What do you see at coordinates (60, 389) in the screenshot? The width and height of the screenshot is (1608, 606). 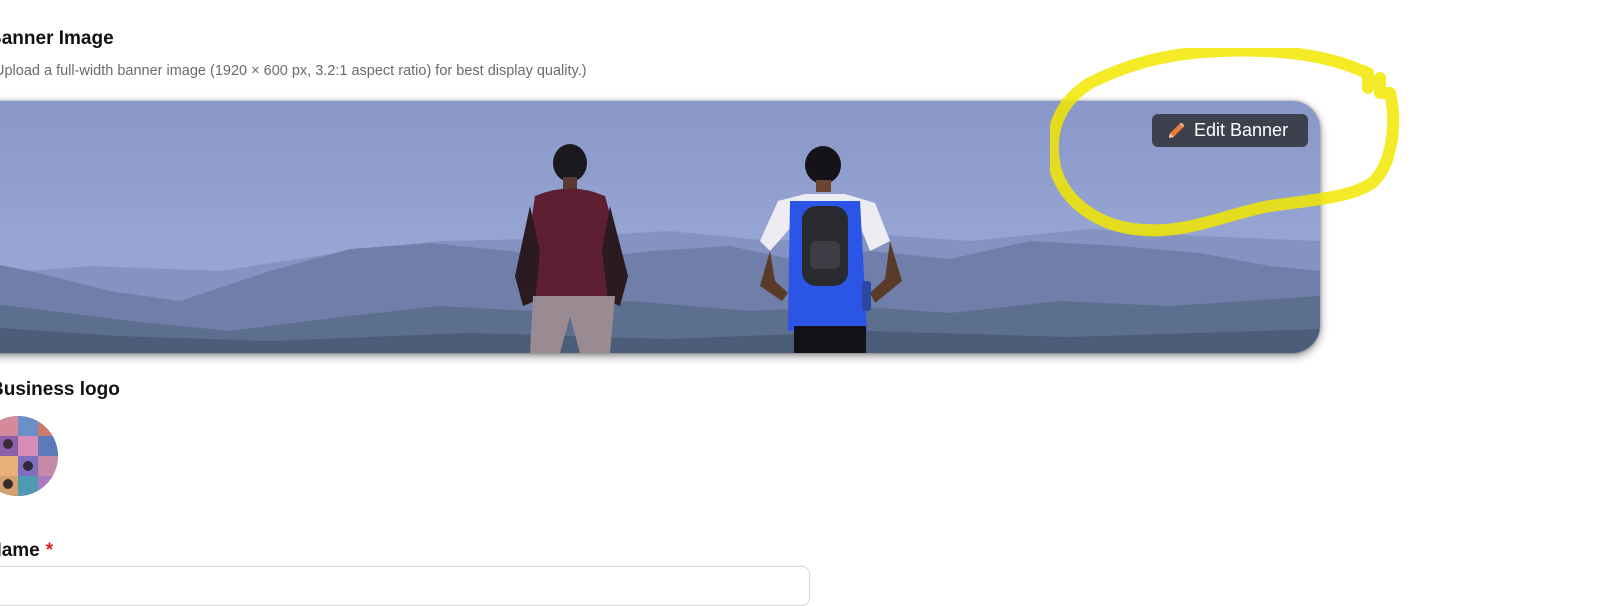 I see `business-logo-title: Business logo` at bounding box center [60, 389].